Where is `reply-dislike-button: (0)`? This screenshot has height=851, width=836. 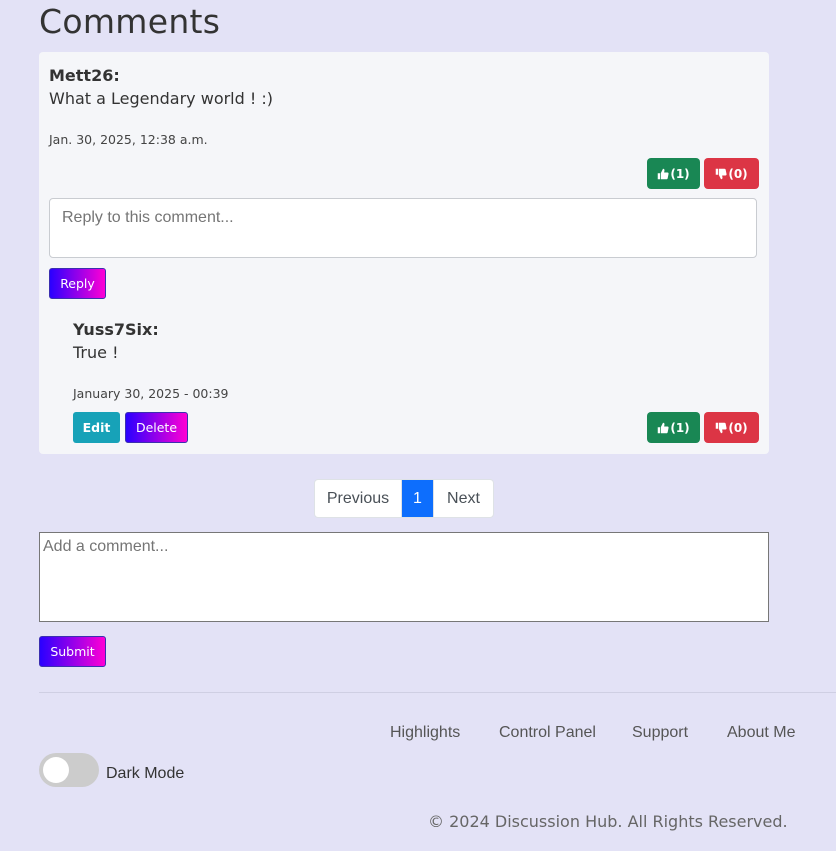
reply-dislike-button: (0) is located at coordinates (731, 427).